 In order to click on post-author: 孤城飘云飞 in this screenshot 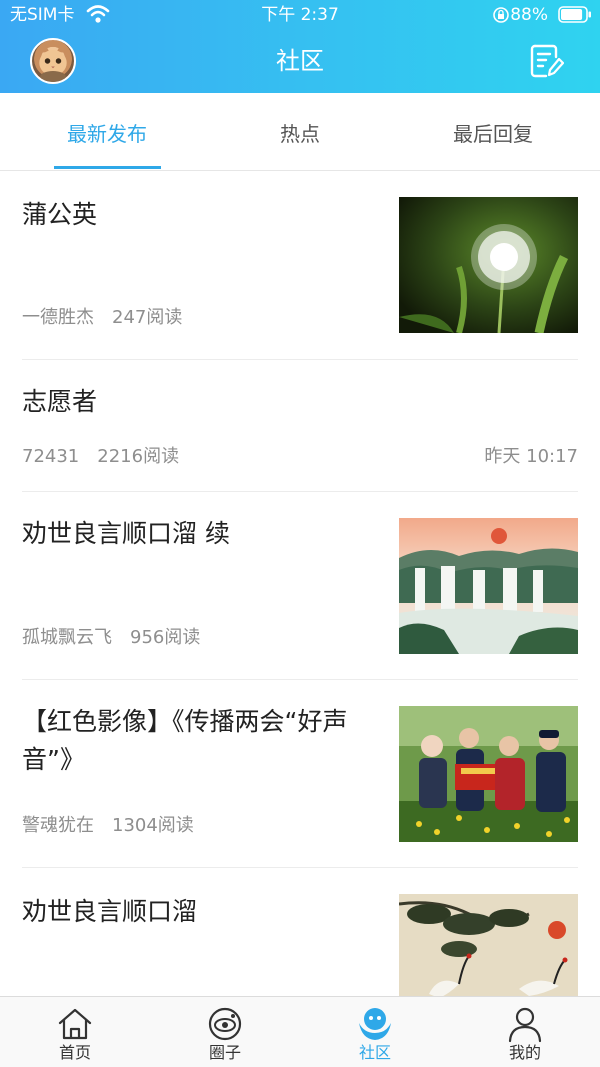, I will do `click(67, 637)`.